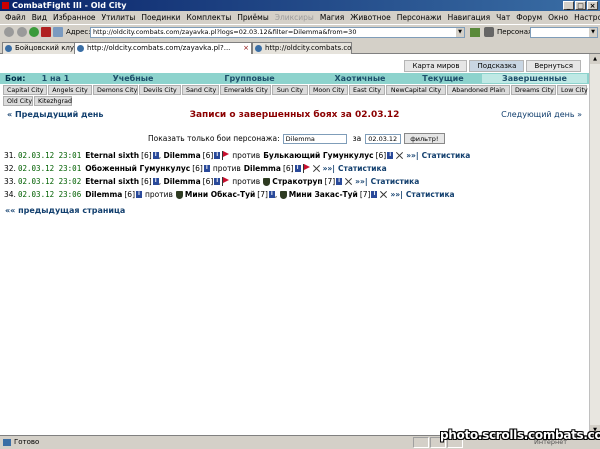 This screenshot has width=600, height=449. What do you see at coordinates (160, 90) in the screenshot?
I see `city-devils: Devils City` at bounding box center [160, 90].